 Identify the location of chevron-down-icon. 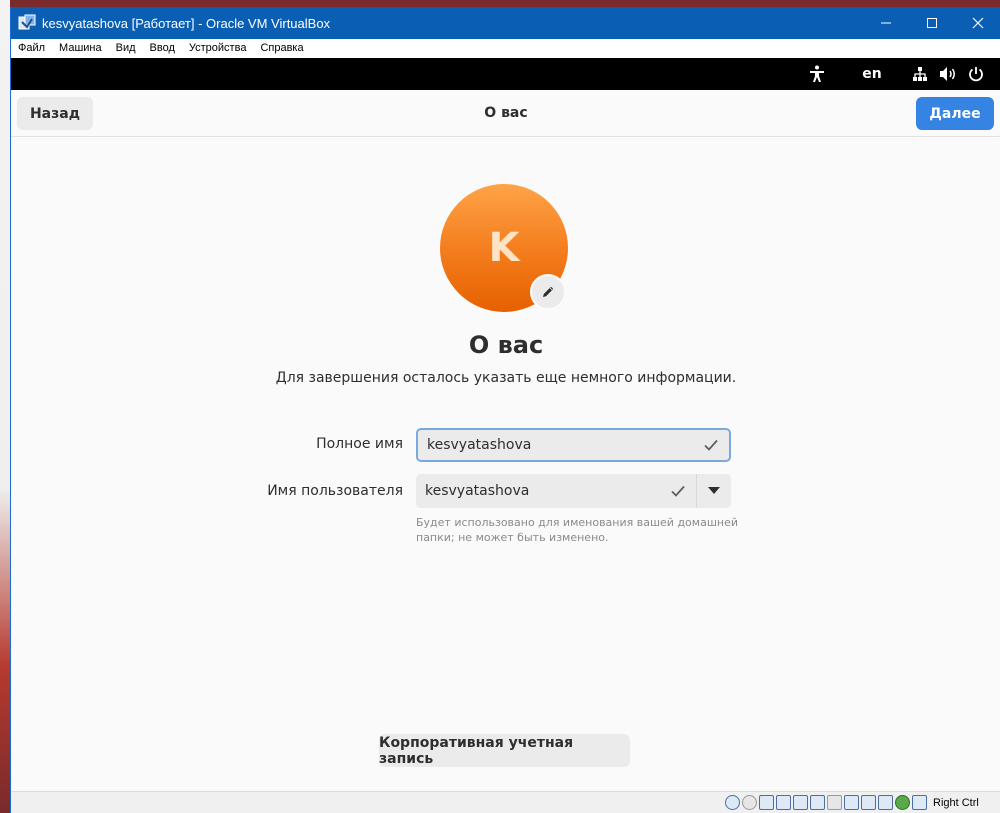
(714, 490).